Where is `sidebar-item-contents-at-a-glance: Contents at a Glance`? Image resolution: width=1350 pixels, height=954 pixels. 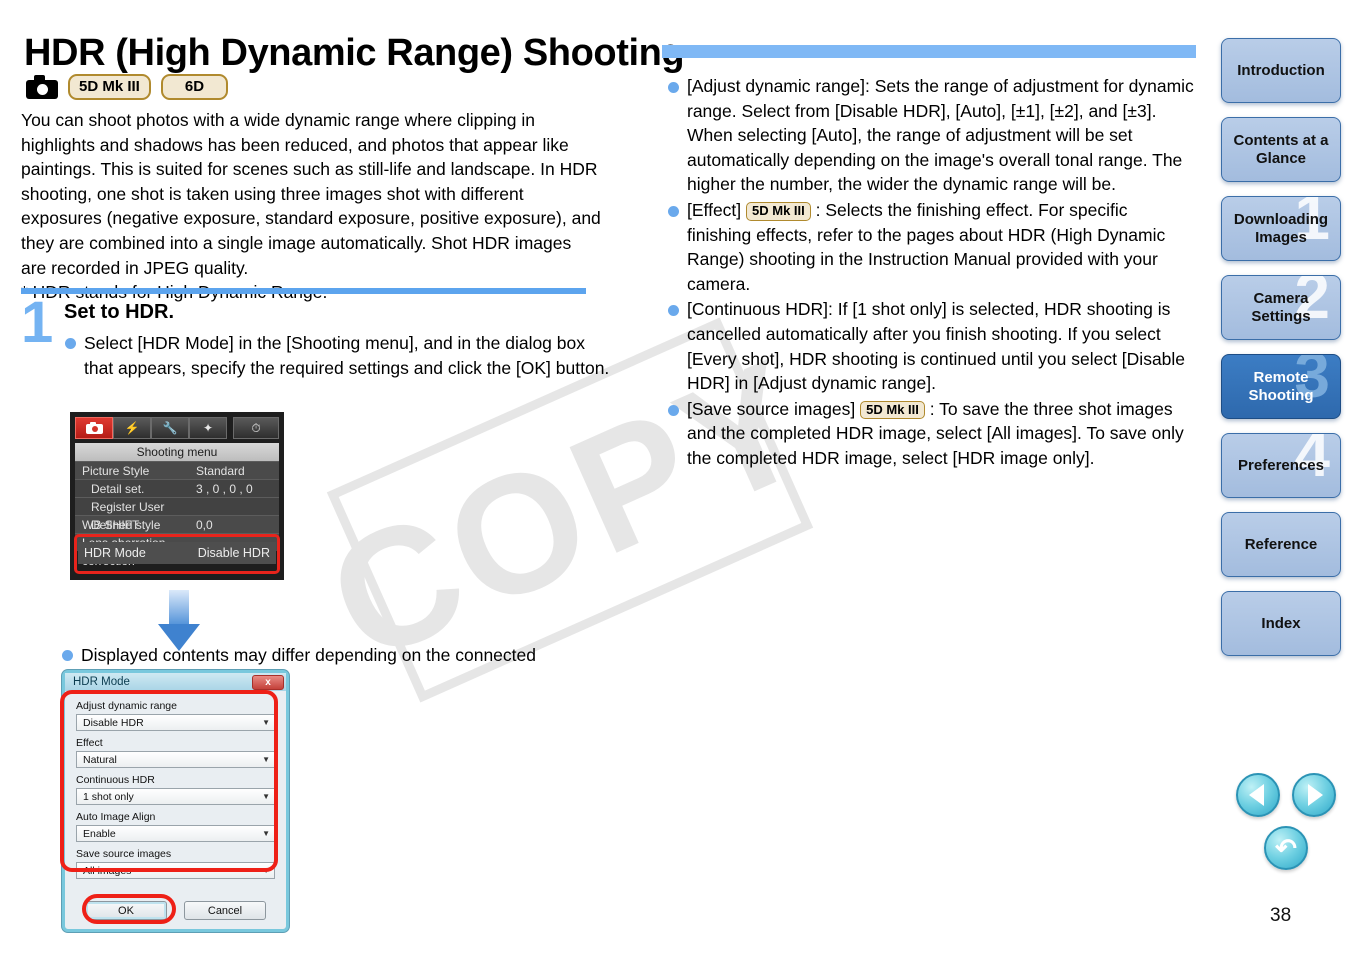
sidebar-item-contents-at-a-glance: Contents at a Glance is located at coordinates (1281, 149).